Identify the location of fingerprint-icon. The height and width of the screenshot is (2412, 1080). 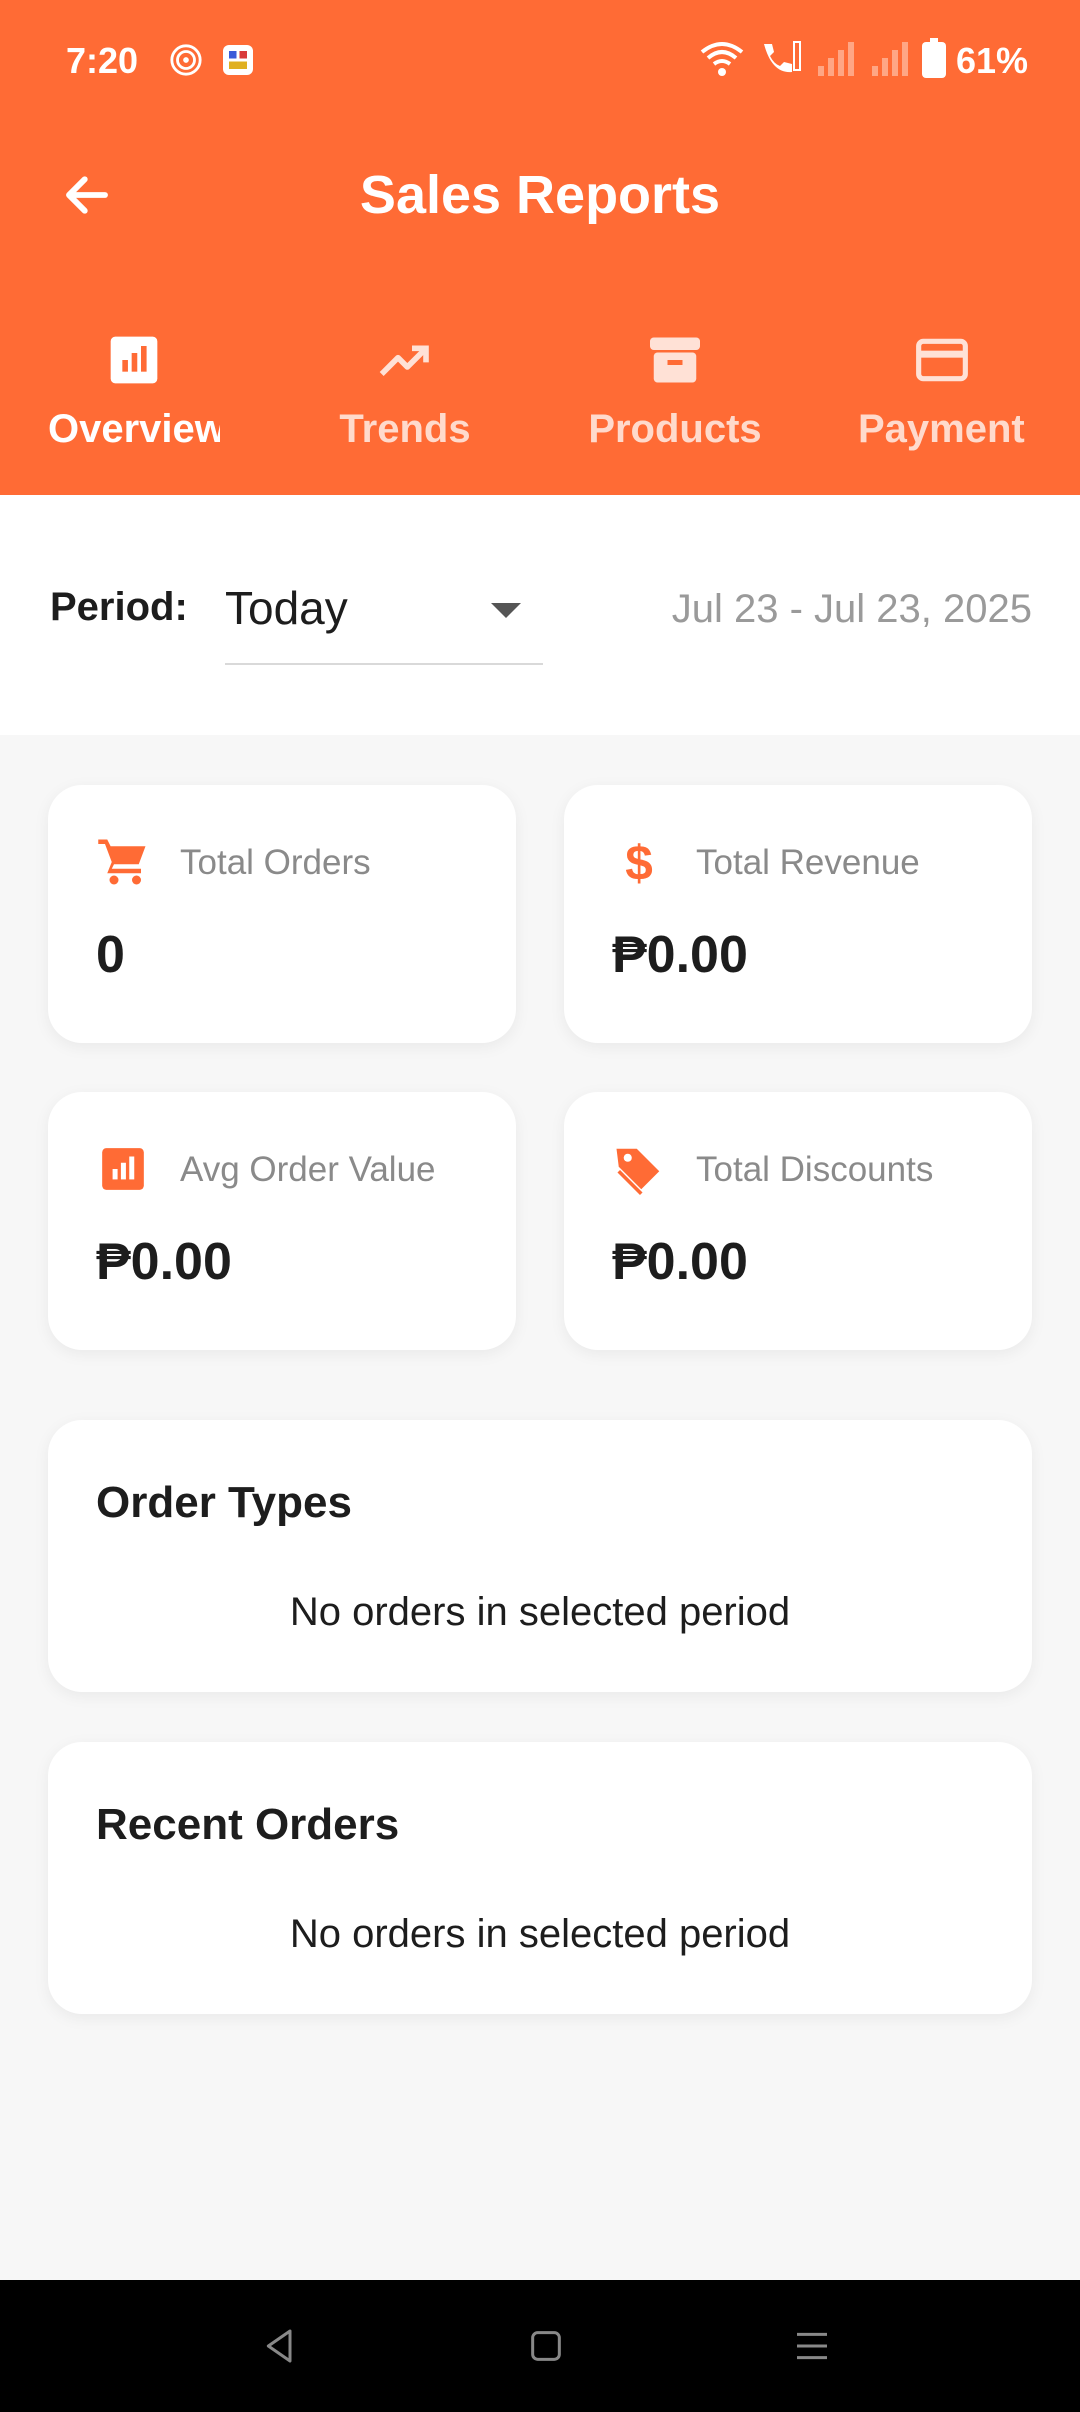
(186, 60).